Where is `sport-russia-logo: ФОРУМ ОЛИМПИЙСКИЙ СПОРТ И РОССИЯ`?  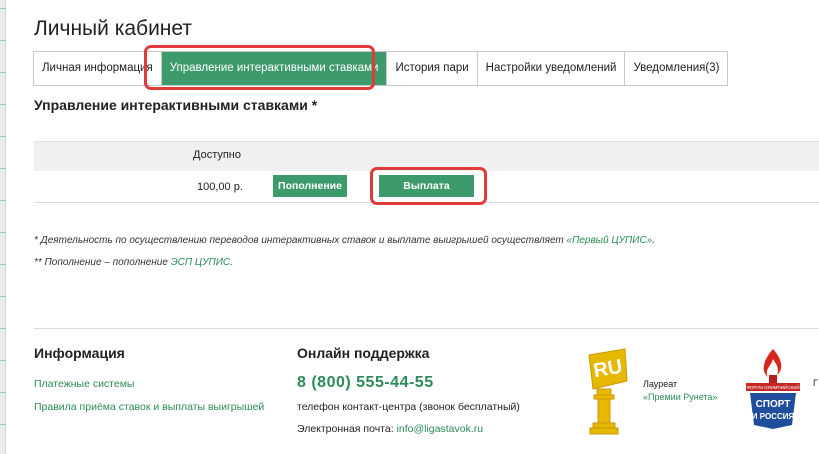
sport-russia-logo: ФОРУМ ОЛИМПИЙСКИЙ СПОРТ И РОССИЯ is located at coordinates (773, 389).